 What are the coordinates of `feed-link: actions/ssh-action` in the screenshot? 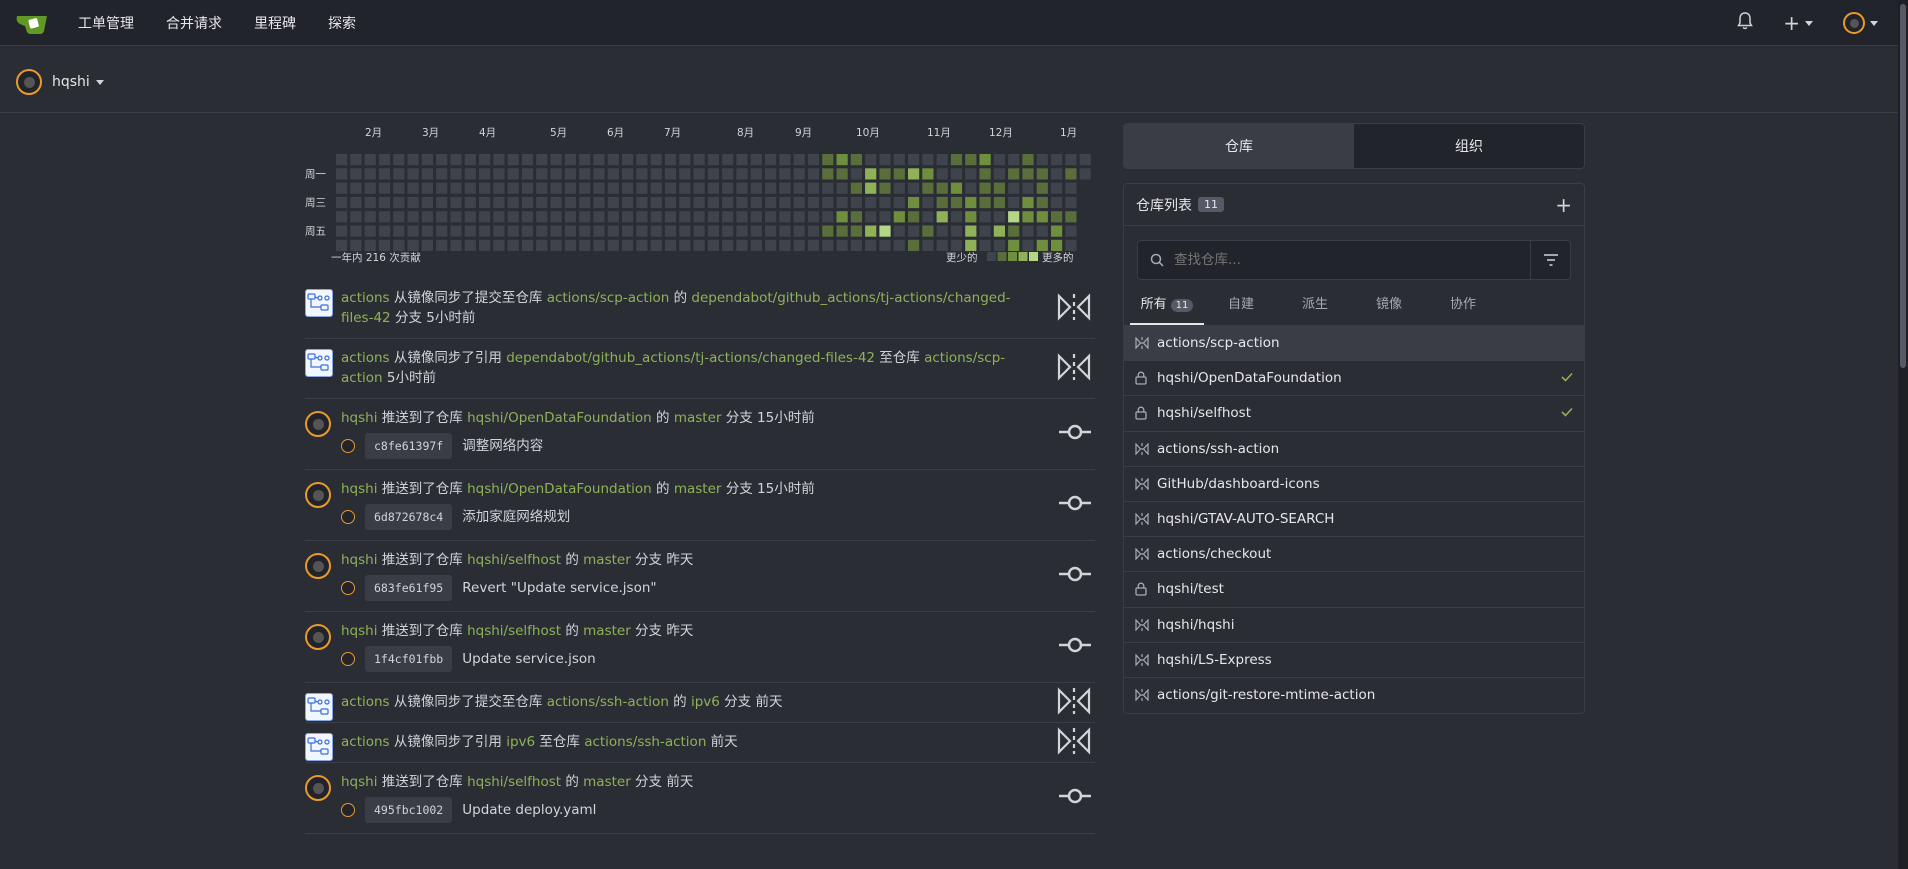 It's located at (645, 742).